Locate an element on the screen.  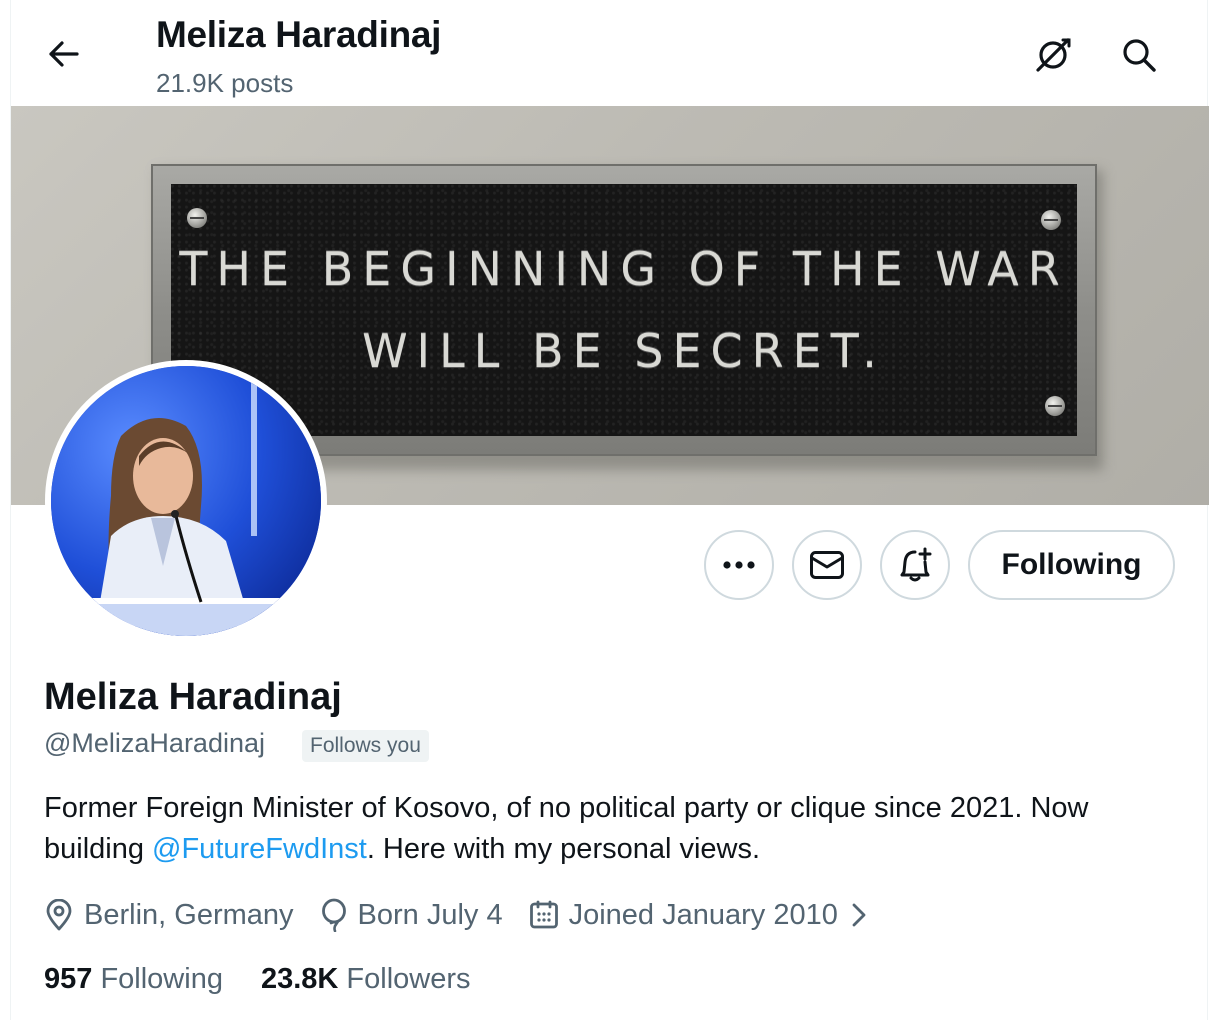
header-title: Meliza Haradinaj is located at coordinates (299, 34).